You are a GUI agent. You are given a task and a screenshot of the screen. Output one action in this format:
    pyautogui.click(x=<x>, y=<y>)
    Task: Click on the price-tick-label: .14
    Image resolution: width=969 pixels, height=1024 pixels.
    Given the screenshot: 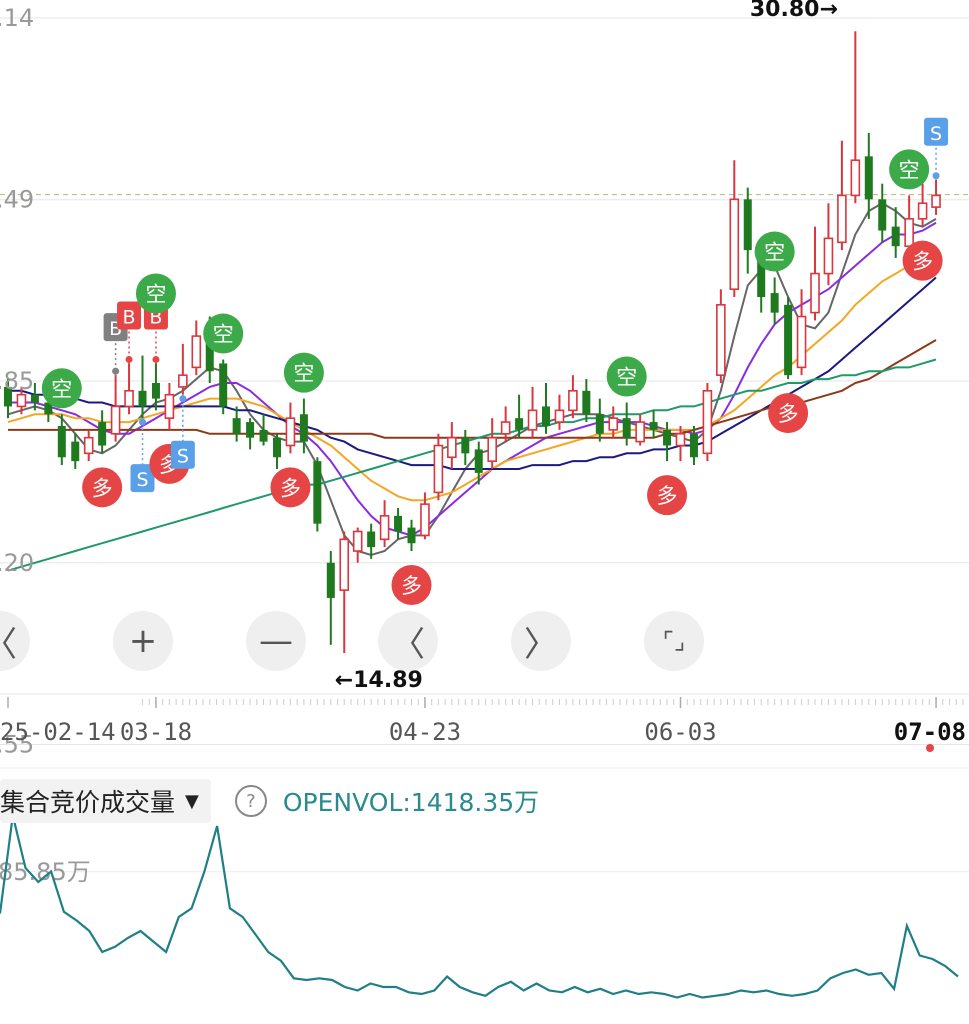 What is the action you would take?
    pyautogui.click(x=17, y=18)
    